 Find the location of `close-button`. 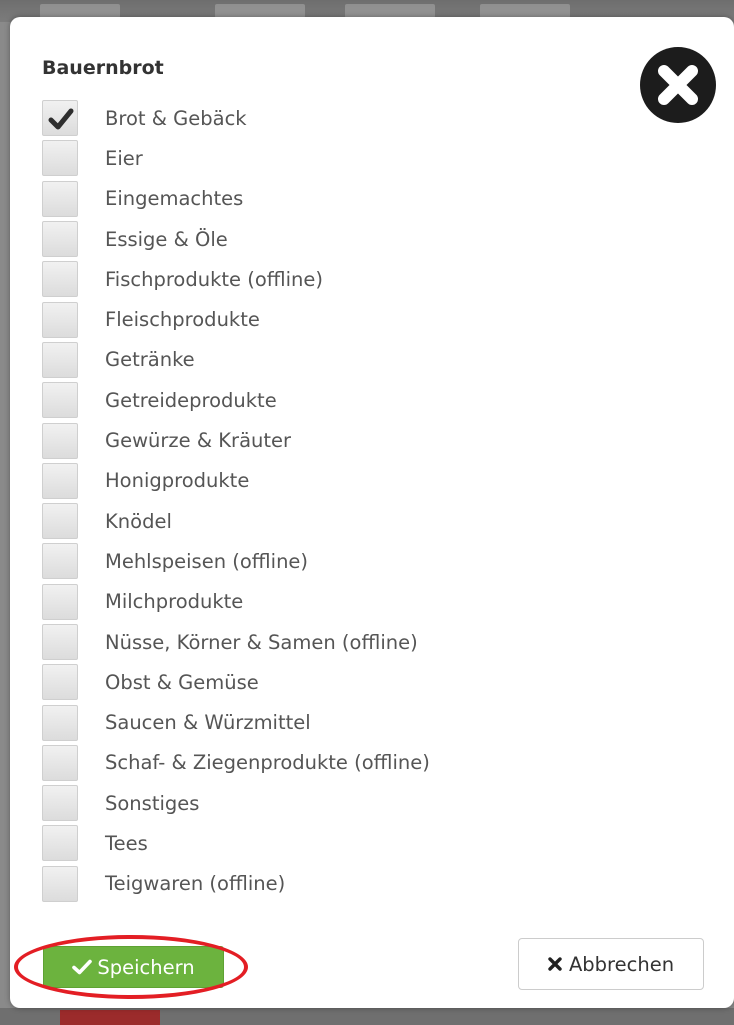

close-button is located at coordinates (678, 85).